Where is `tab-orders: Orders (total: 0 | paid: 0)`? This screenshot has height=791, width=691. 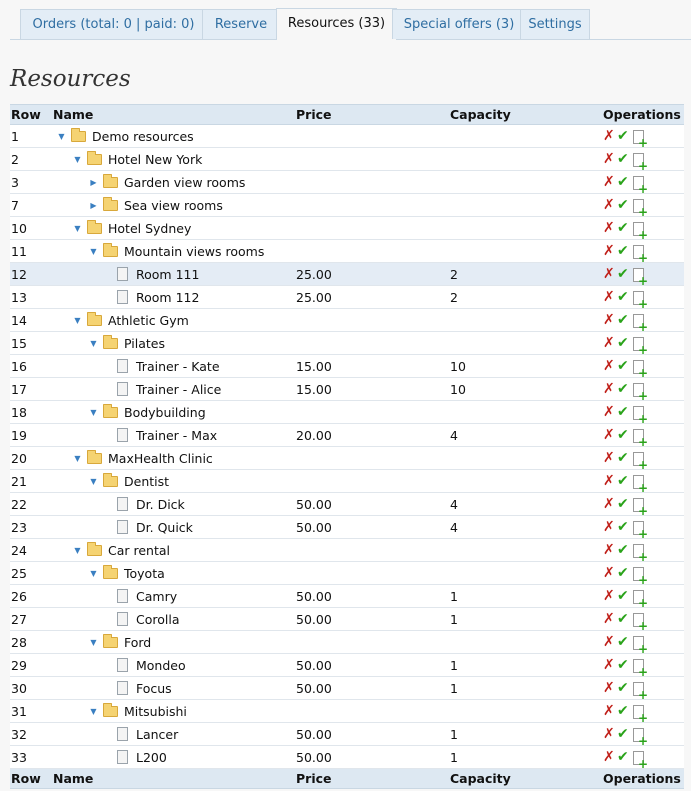 tab-orders: Orders (total: 0 | paid: 0) is located at coordinates (113, 24).